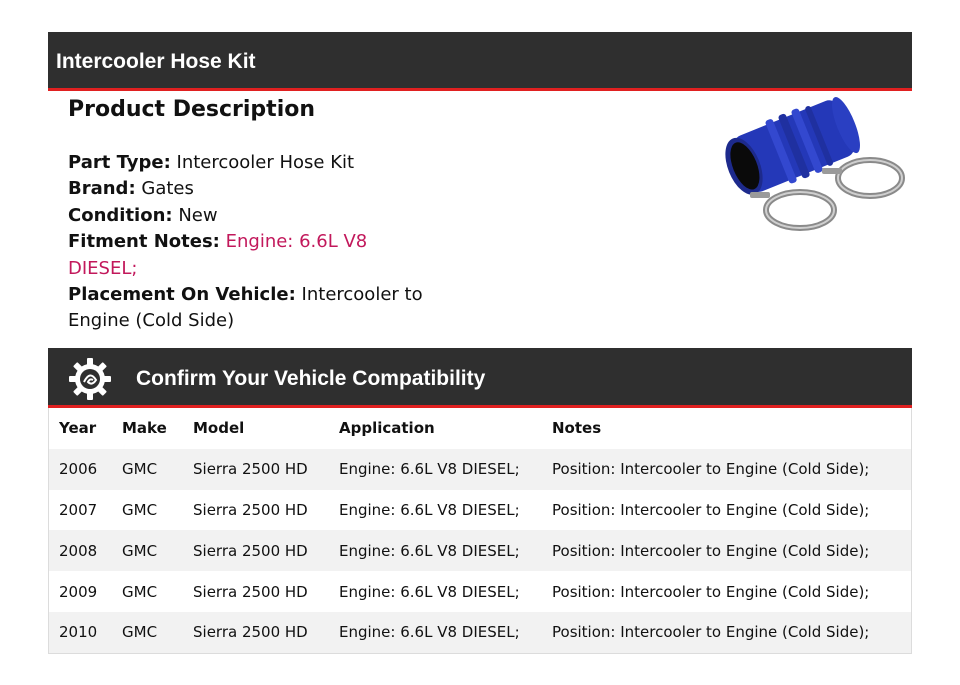 This screenshot has width=960, height=685. I want to click on column-header-notes: Notes, so click(577, 428).